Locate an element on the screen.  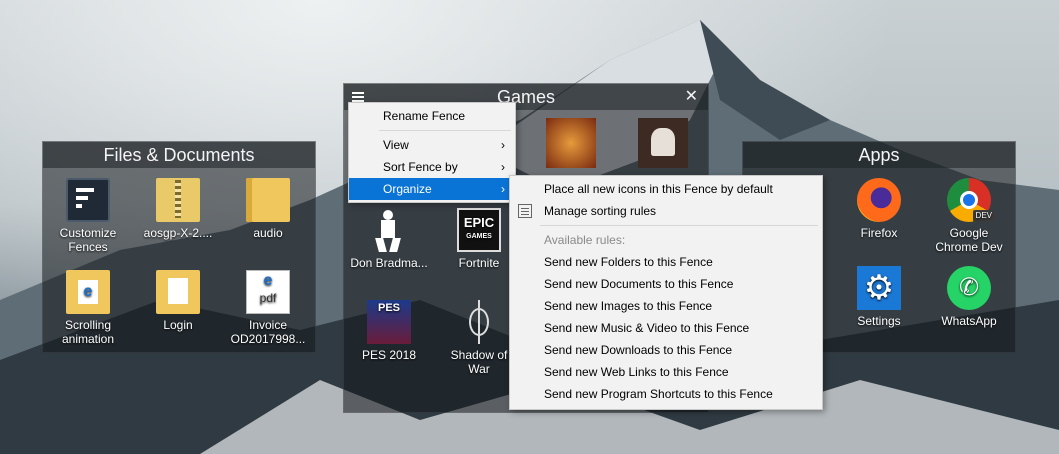
epic-games-icon: EPIC GAMES is located at coordinates (479, 230).